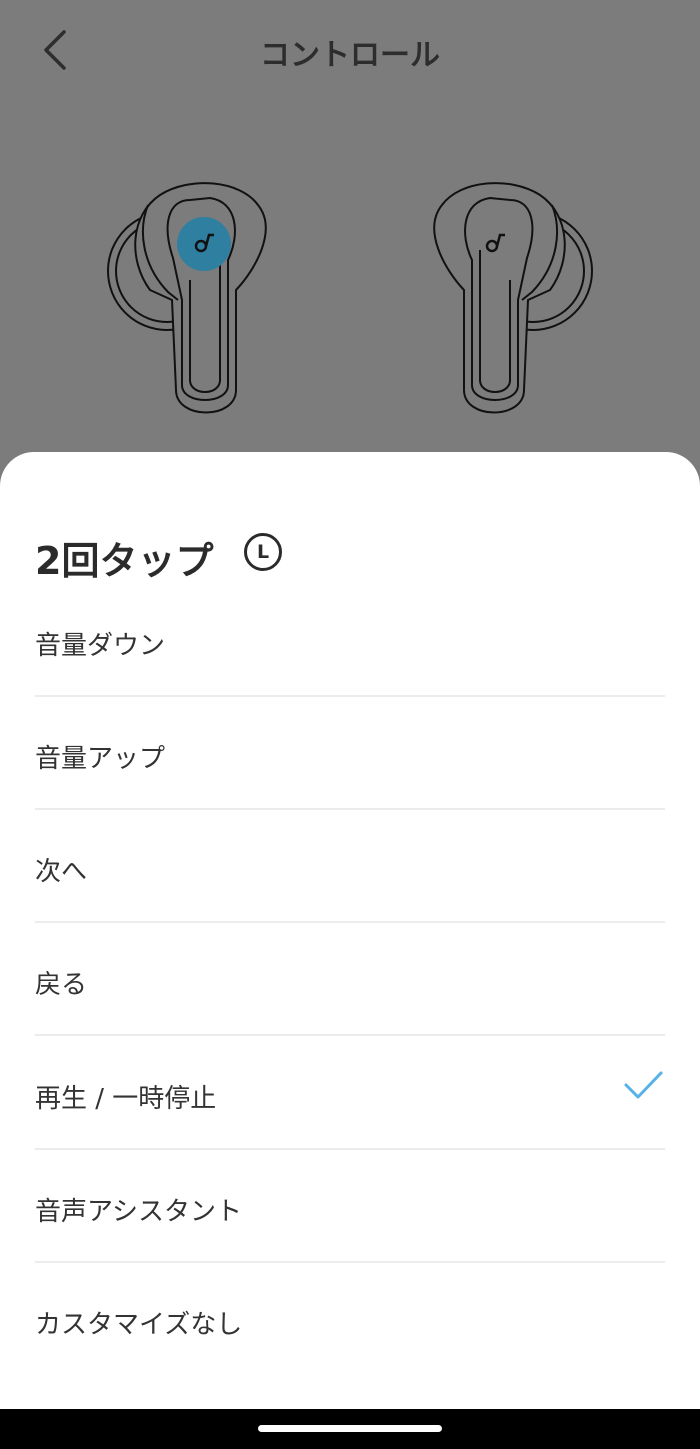  What do you see at coordinates (350, 752) in the screenshot?
I see `option-volume-up: 音量アップ` at bounding box center [350, 752].